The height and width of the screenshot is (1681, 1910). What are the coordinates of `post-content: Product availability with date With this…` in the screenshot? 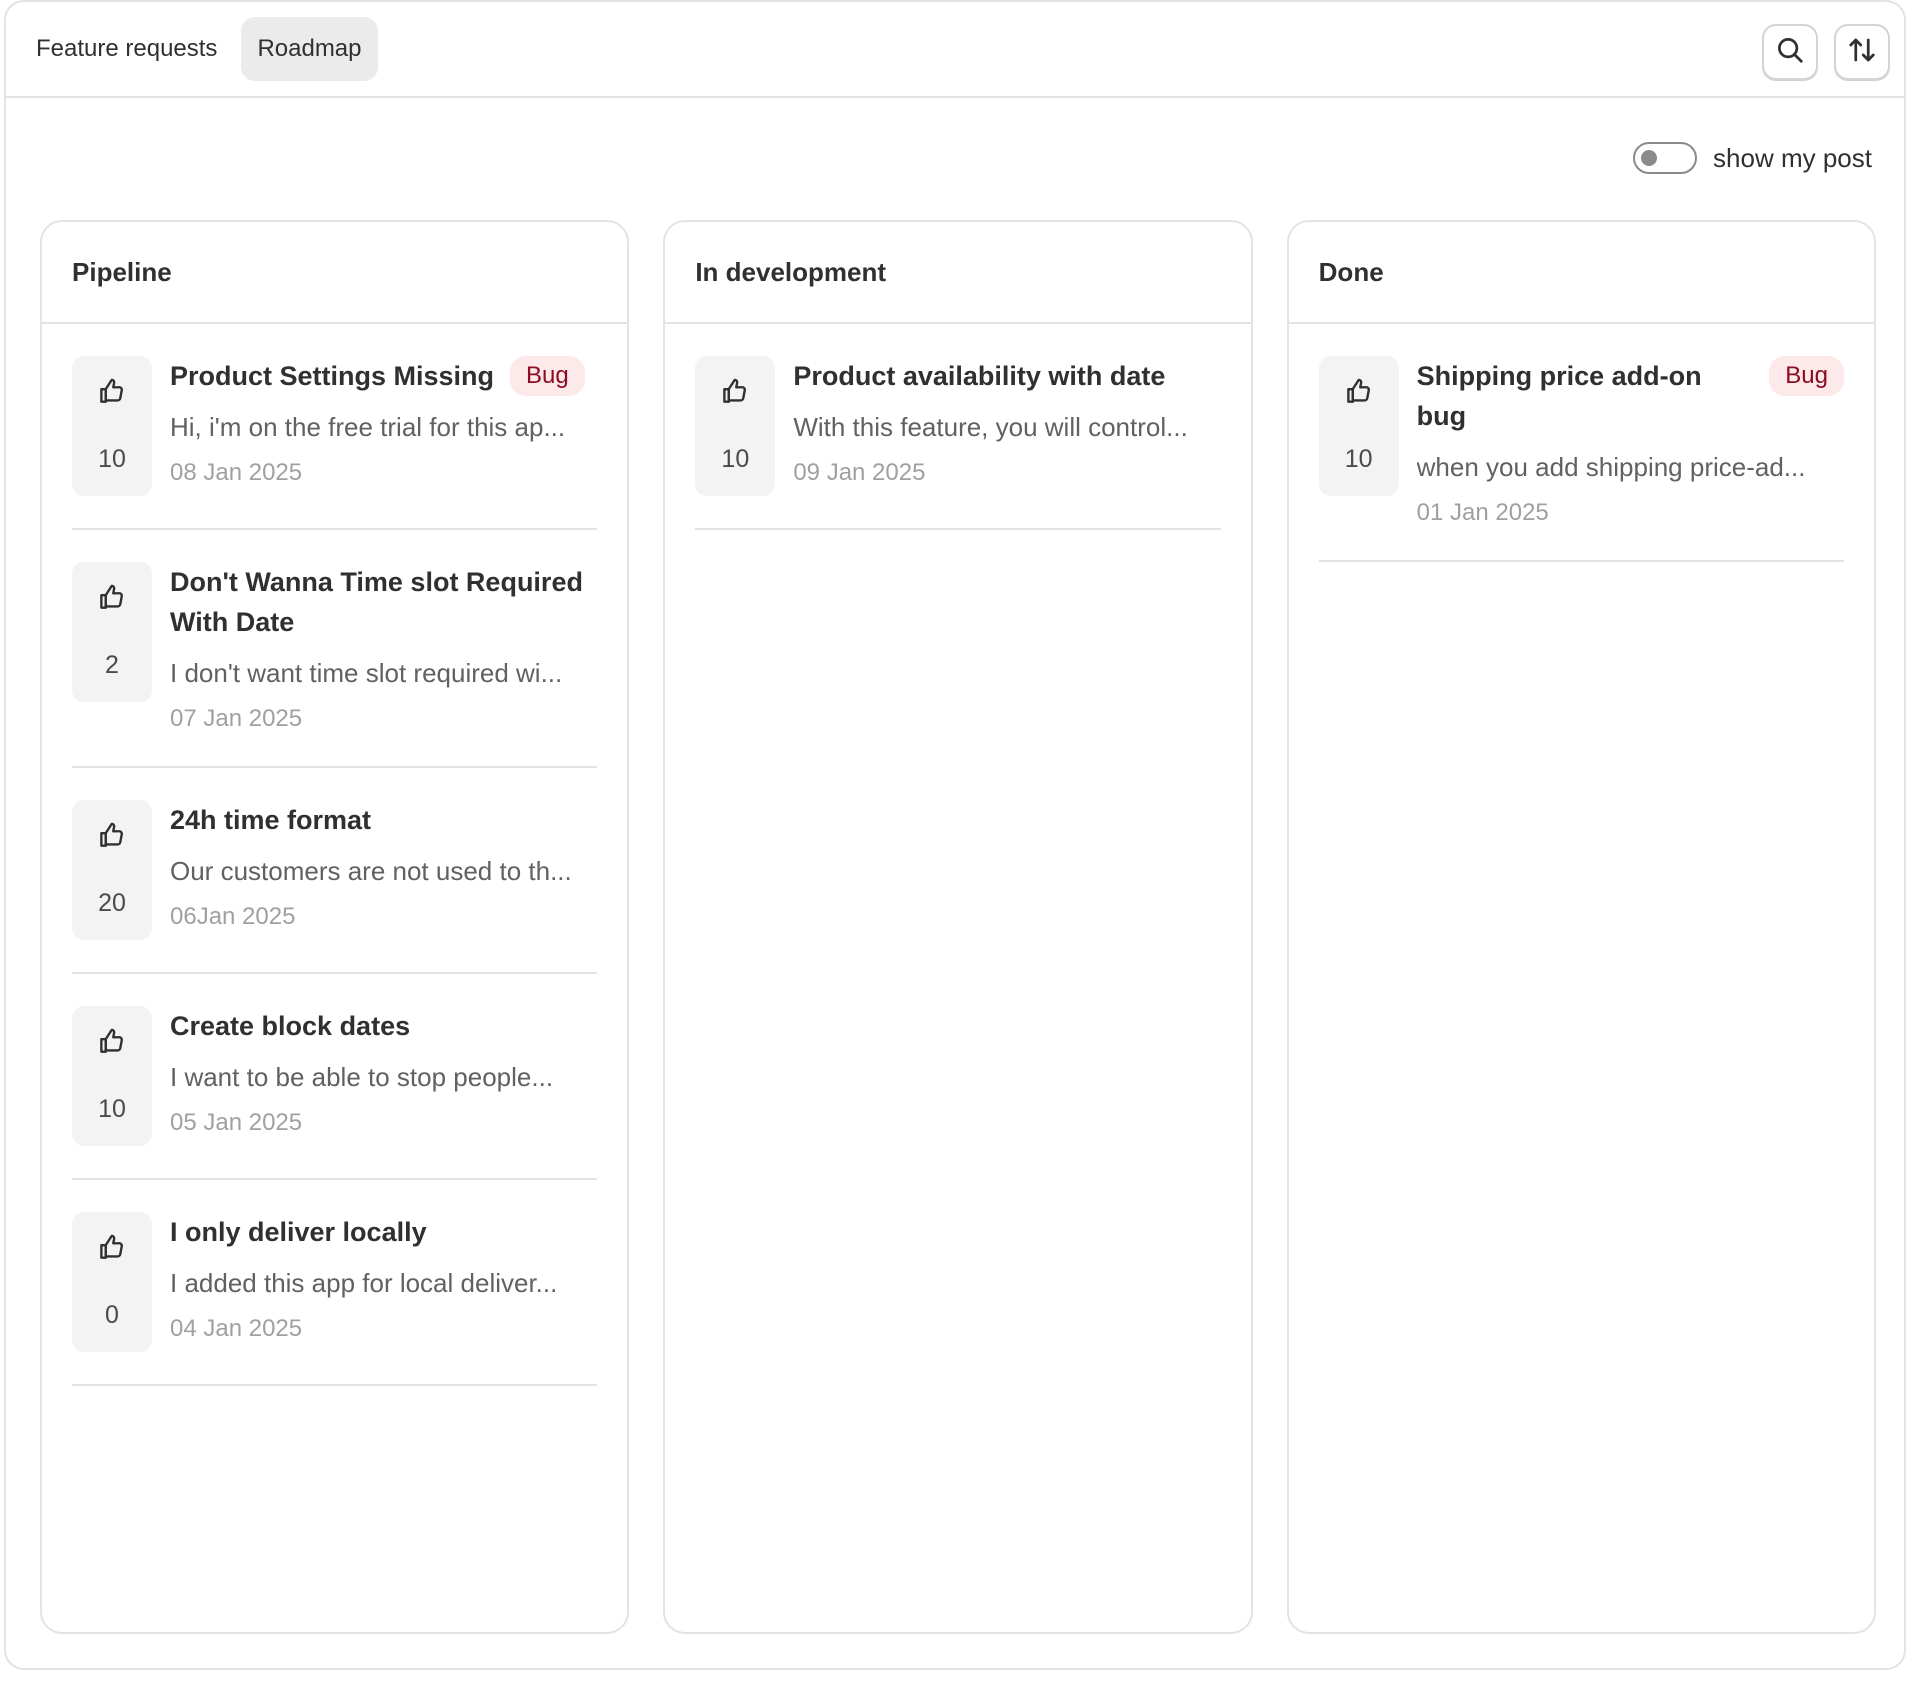 It's located at (1006, 426).